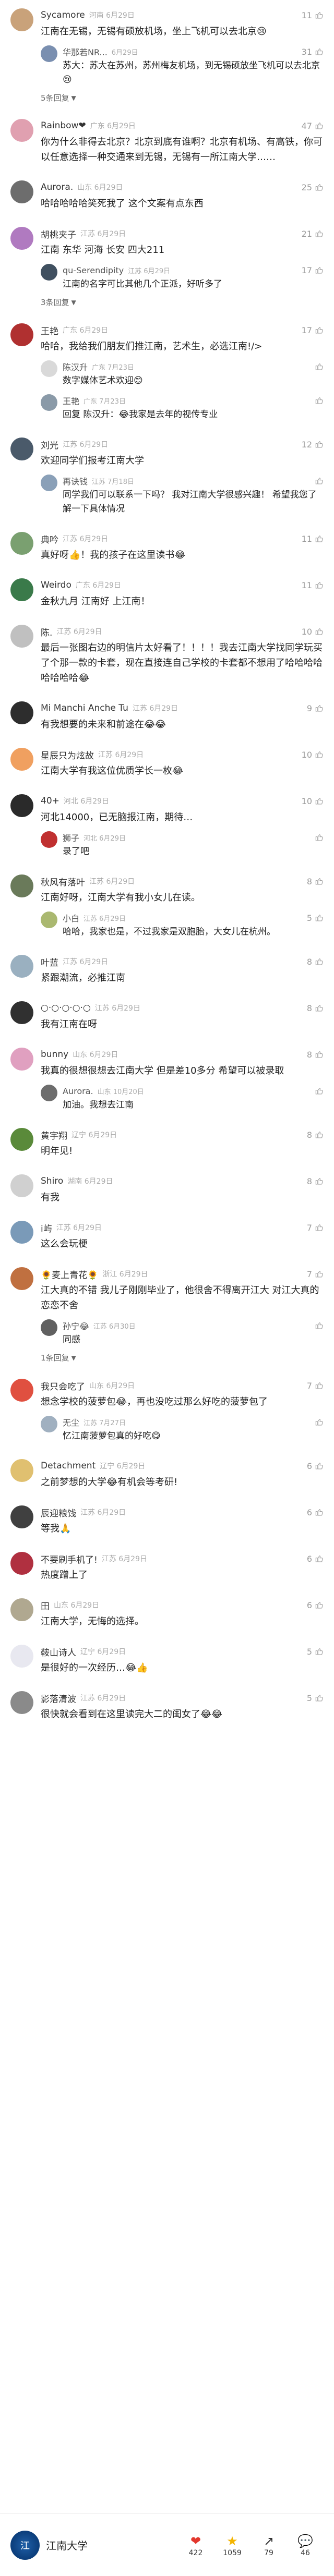 The width and height of the screenshot is (334, 2576). I want to click on reply-username: 狮子, so click(71, 837).